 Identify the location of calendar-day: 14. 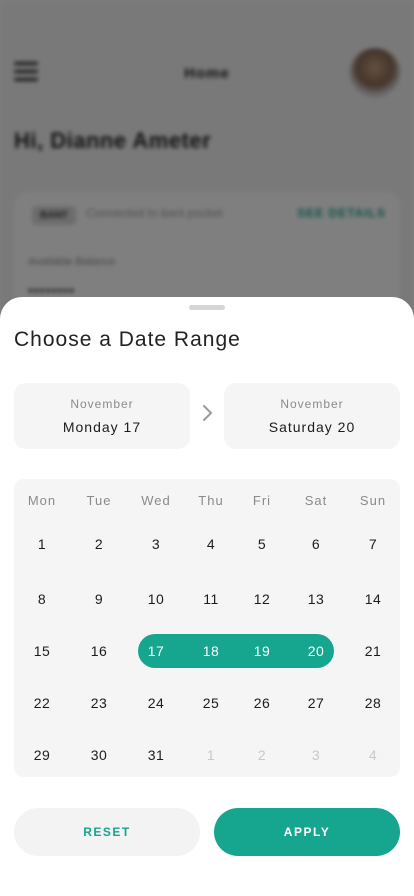
(373, 599).